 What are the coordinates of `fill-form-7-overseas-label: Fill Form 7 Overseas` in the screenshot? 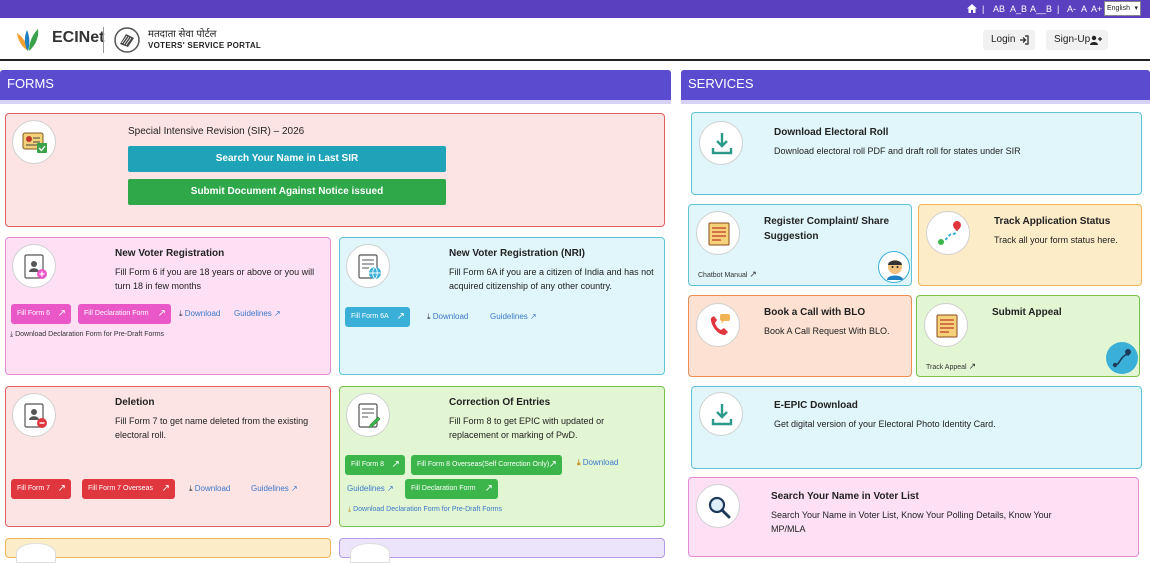 It's located at (120, 488).